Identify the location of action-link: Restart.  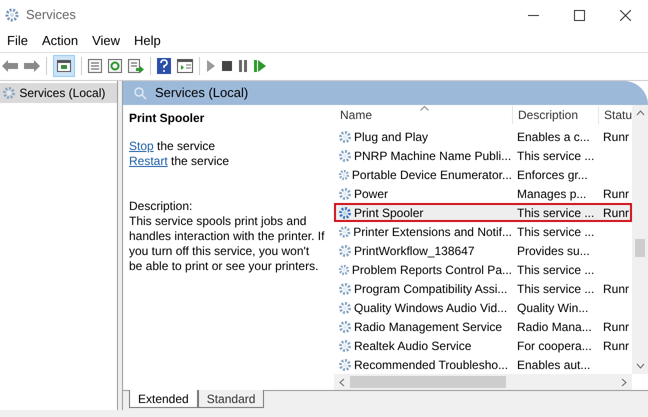
(148, 161).